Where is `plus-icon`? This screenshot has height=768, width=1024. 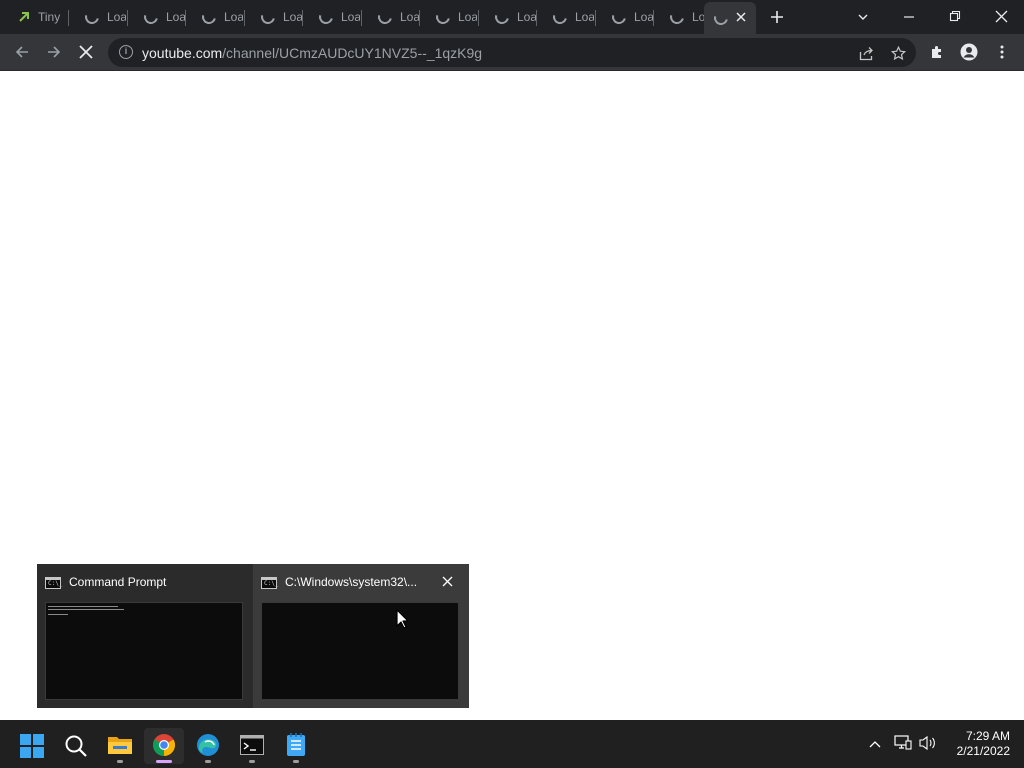
plus-icon is located at coordinates (777, 17).